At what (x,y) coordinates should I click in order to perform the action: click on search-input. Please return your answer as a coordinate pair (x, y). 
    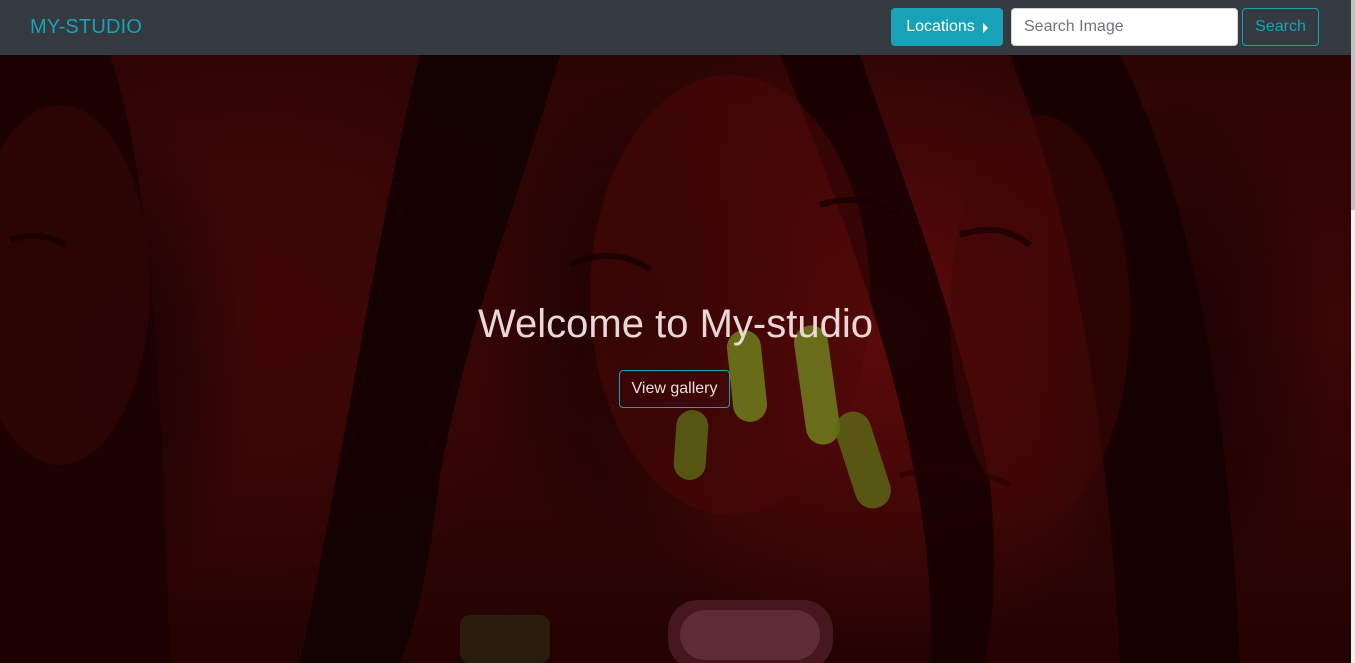
    Looking at the image, I should click on (1124, 27).